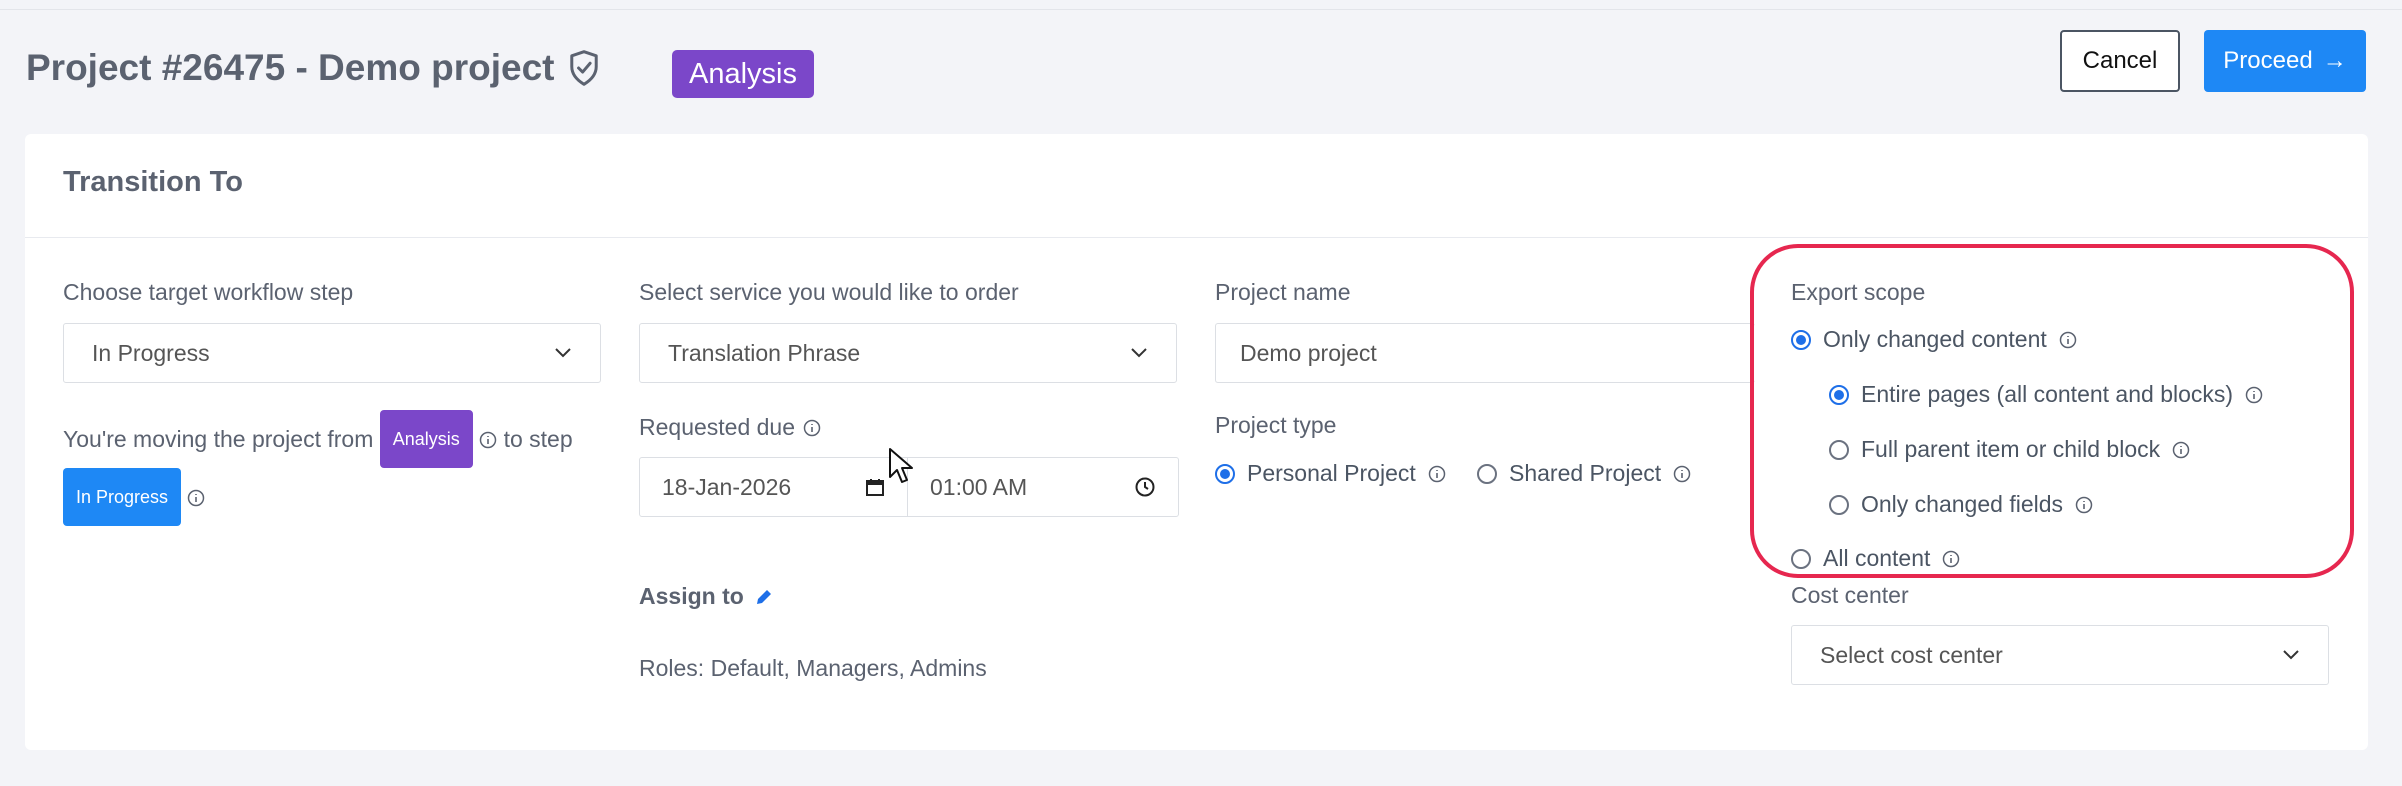 The width and height of the screenshot is (2402, 786). I want to click on full-parent-label: Full parent item or child block, so click(2011, 449).